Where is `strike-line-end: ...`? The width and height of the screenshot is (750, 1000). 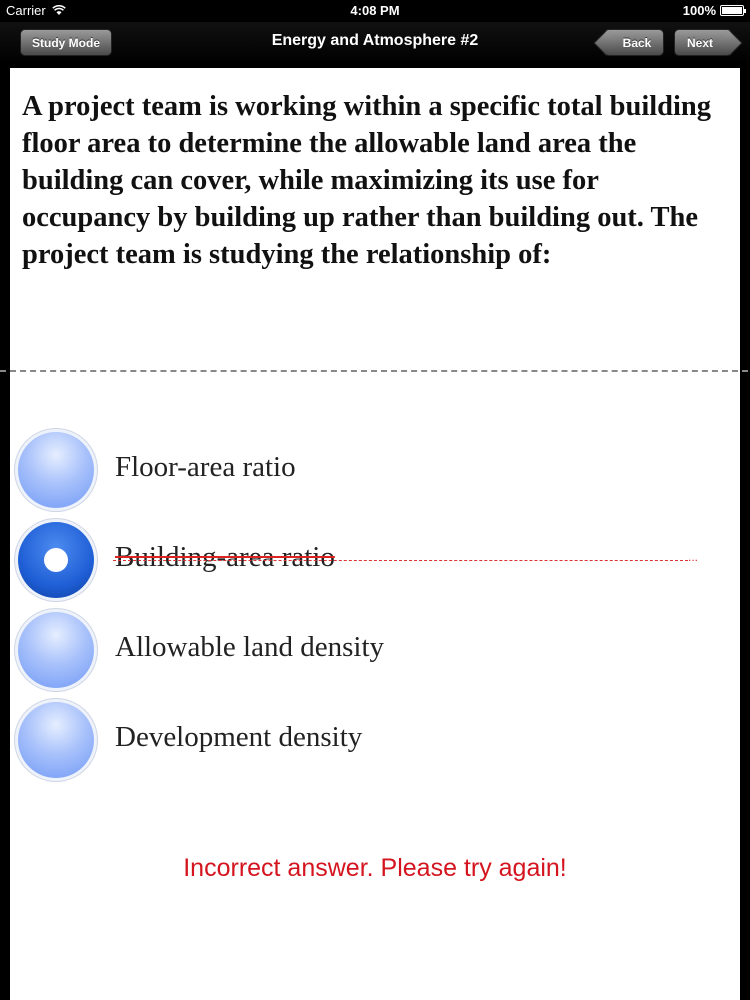
strike-line-end: ... is located at coordinates (693, 557).